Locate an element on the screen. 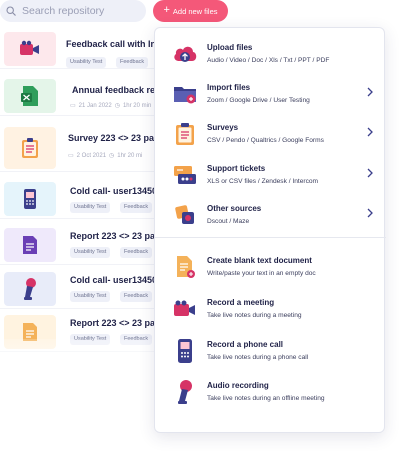 This screenshot has width=400, height=453. search-bar is located at coordinates (73, 11).